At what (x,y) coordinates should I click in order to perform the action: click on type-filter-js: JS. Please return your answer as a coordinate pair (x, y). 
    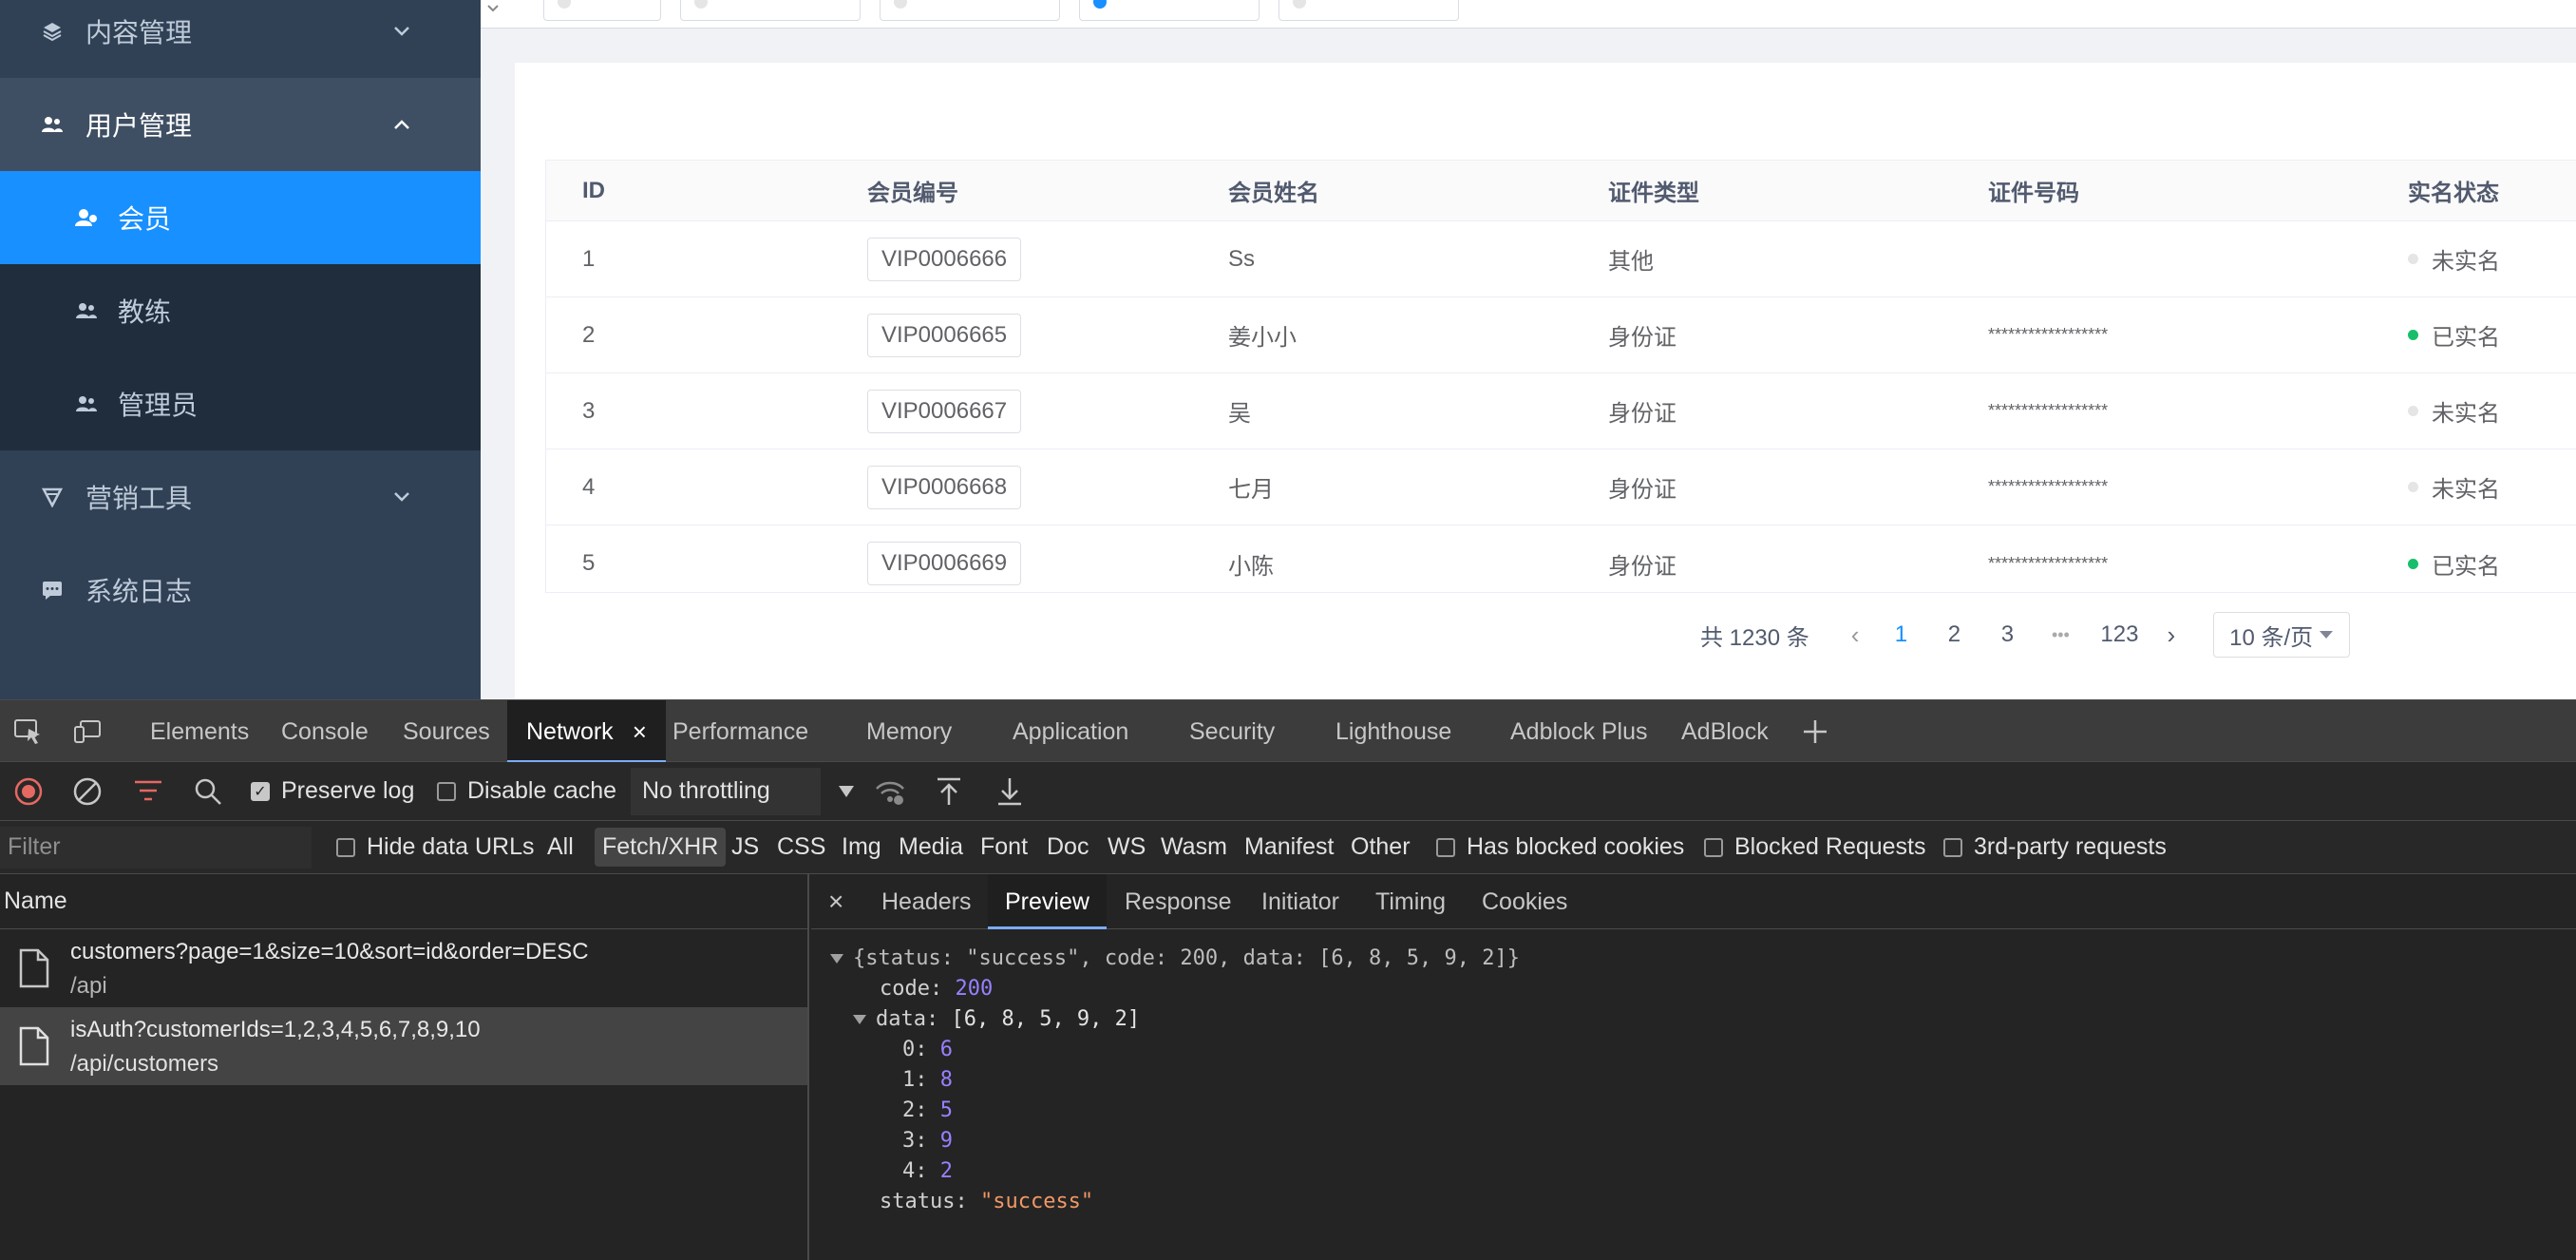
    Looking at the image, I should click on (745, 847).